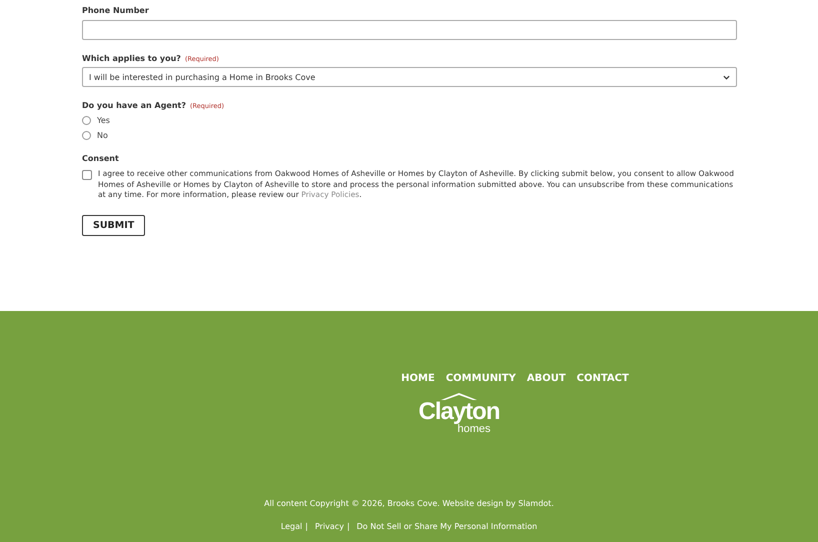 This screenshot has width=818, height=542. Describe the element at coordinates (134, 105) in the screenshot. I see `field-label: Do you have an Agent?` at that location.